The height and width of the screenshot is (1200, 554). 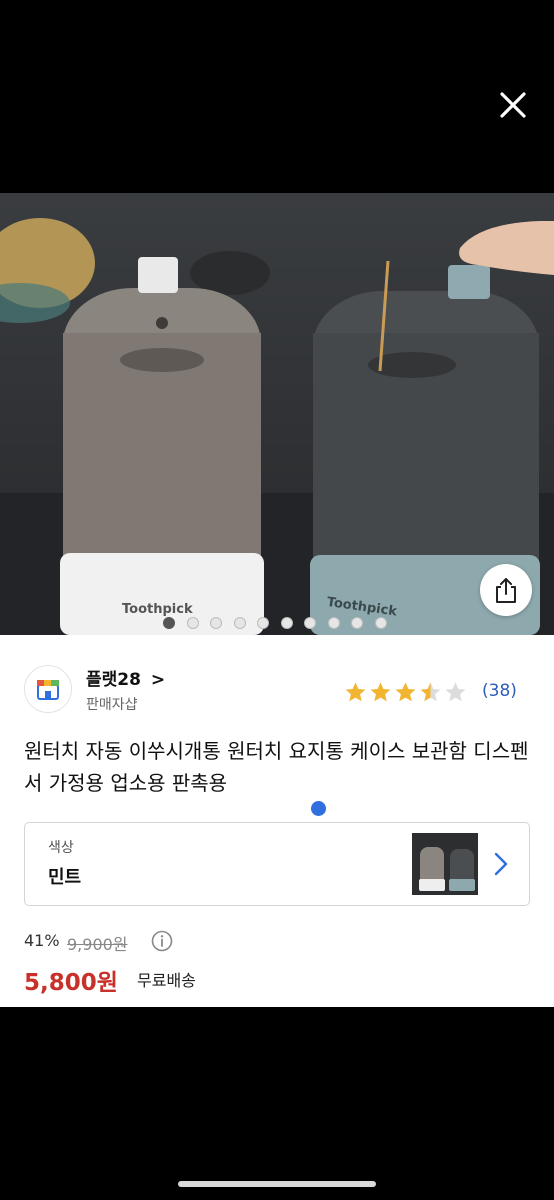 What do you see at coordinates (277, 1184) in the screenshot?
I see `home-indicator` at bounding box center [277, 1184].